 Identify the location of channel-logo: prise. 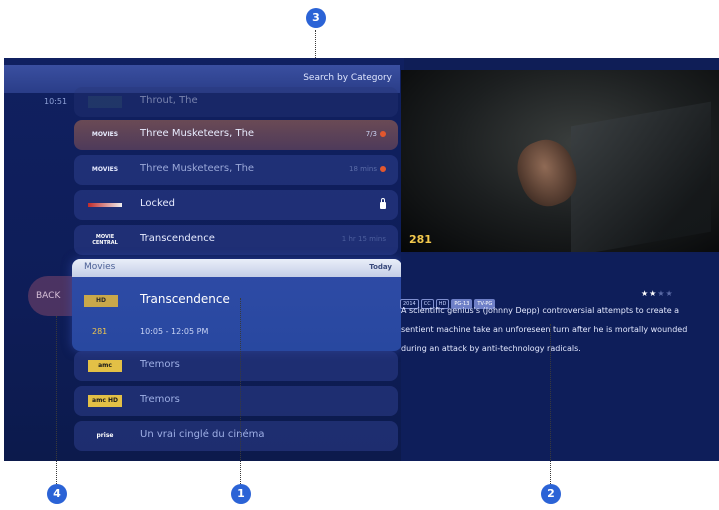
(105, 435).